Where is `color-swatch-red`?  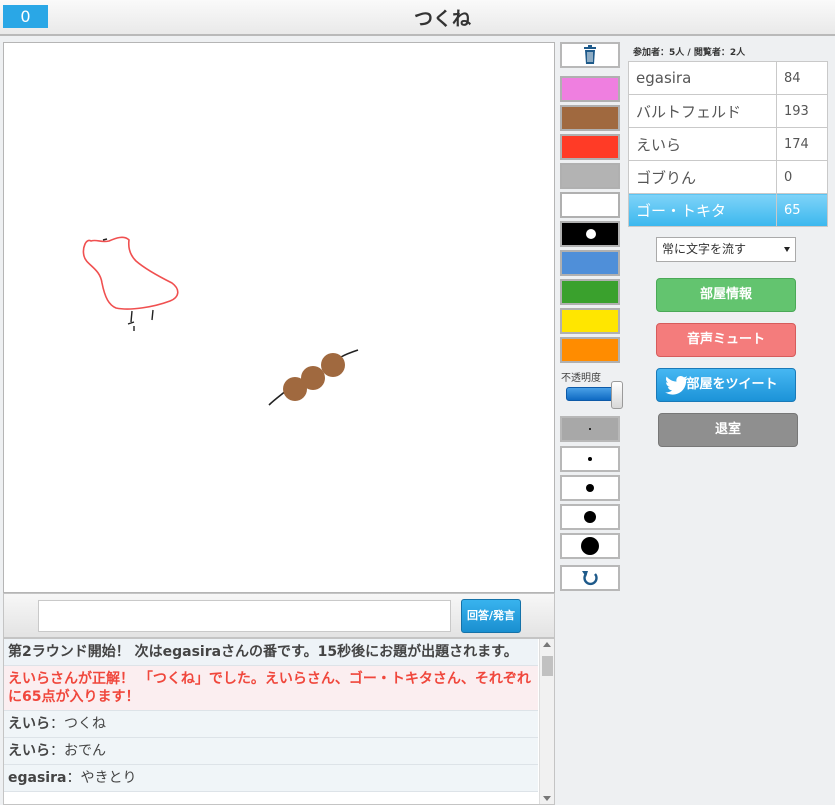
color-swatch-red is located at coordinates (590, 147).